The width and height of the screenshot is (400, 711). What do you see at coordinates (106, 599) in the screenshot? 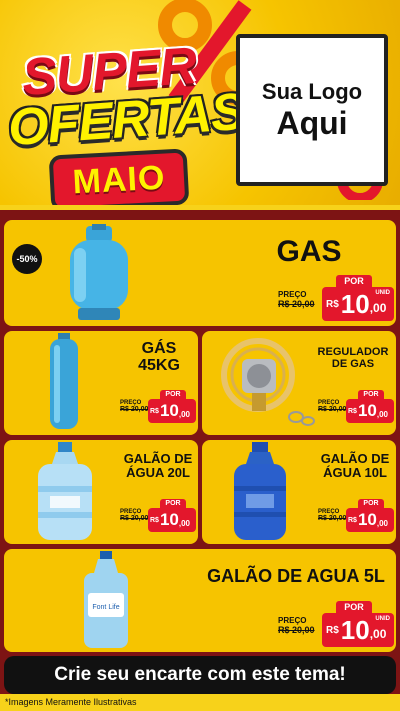
I see `water-bottle-icon: Font Life` at bounding box center [106, 599].